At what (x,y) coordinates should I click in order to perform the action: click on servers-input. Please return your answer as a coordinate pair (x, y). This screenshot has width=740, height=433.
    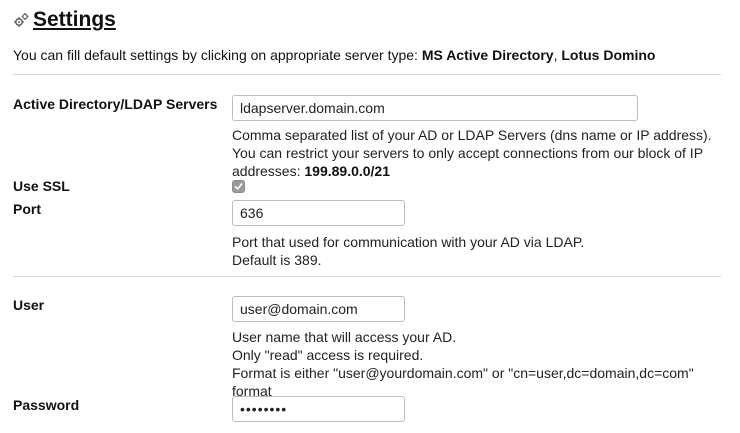
    Looking at the image, I should click on (435, 108).